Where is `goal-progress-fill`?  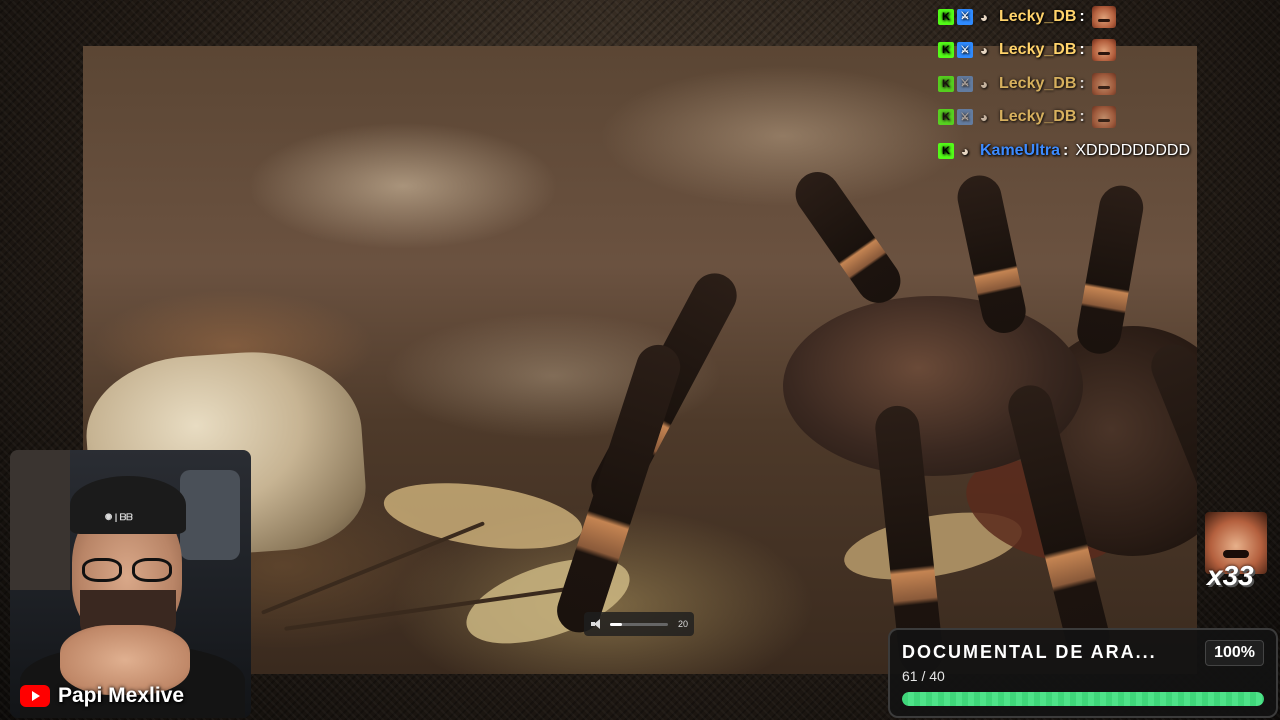 goal-progress-fill is located at coordinates (1083, 699).